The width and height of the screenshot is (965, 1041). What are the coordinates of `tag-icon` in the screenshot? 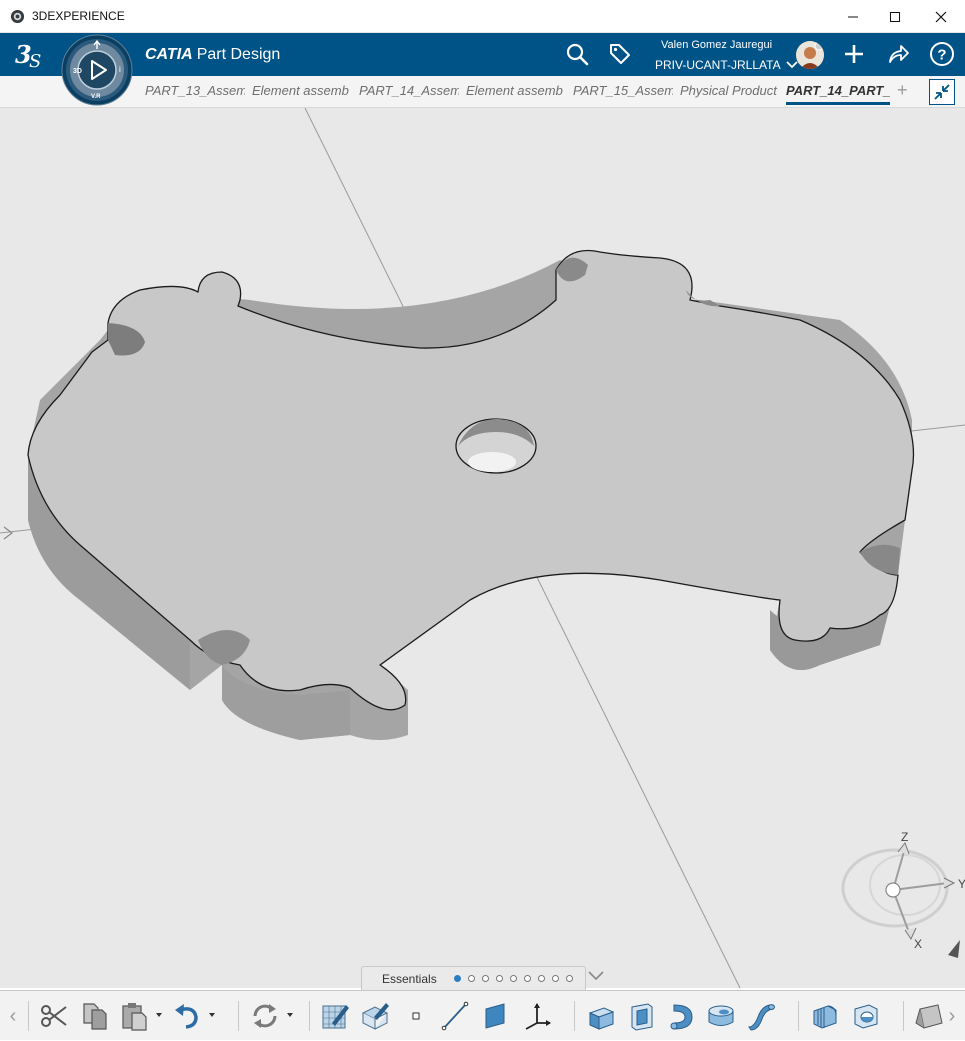 It's located at (620, 54).